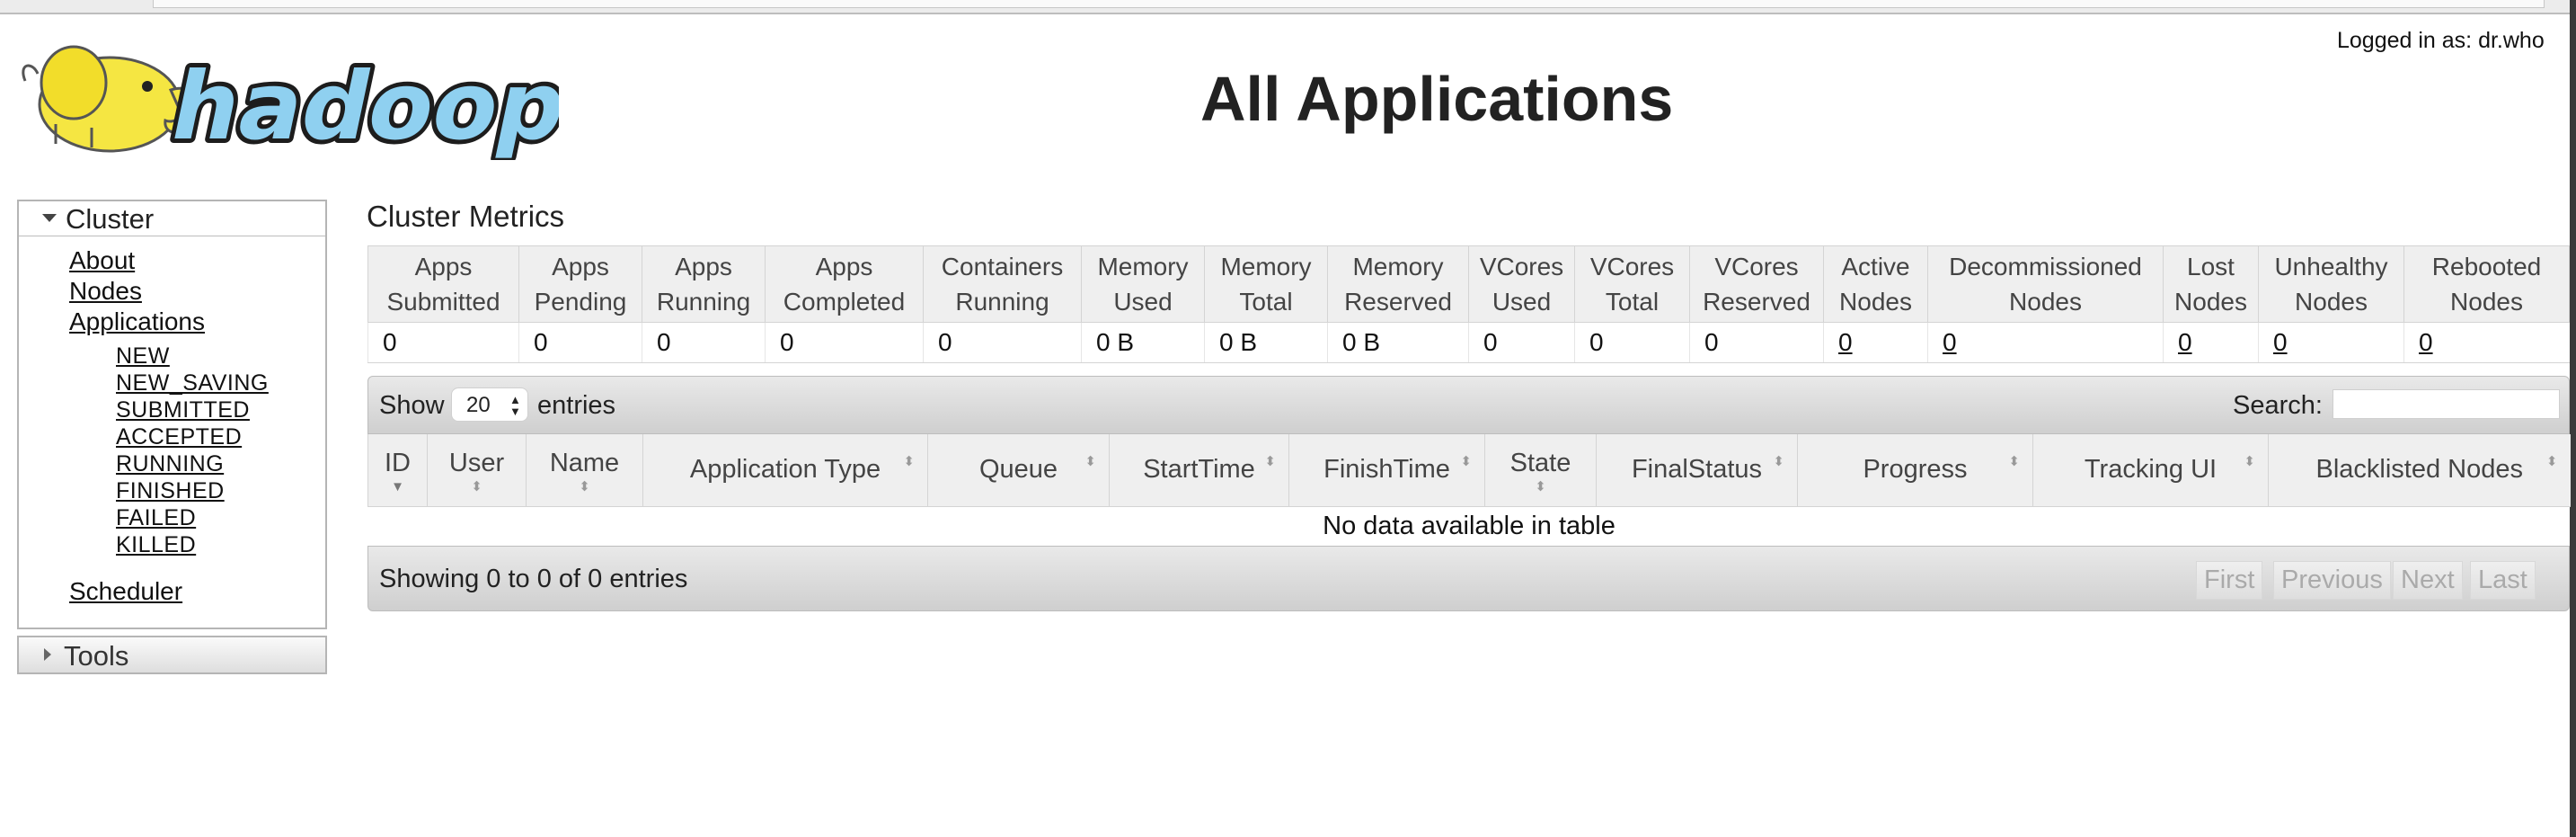  Describe the element at coordinates (477, 470) in the screenshot. I see `column-header-user: User ⬍` at that location.